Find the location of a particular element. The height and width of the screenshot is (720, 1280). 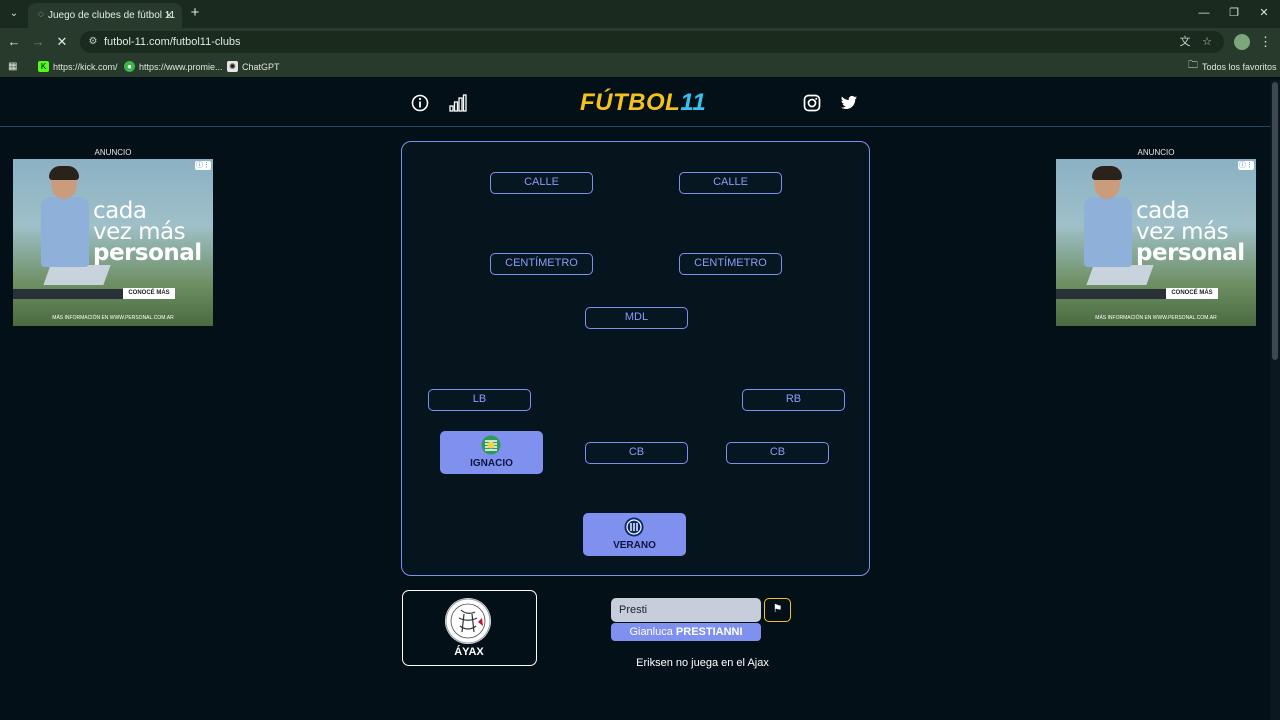

filled-player-verano: VERANO is located at coordinates (634, 534).